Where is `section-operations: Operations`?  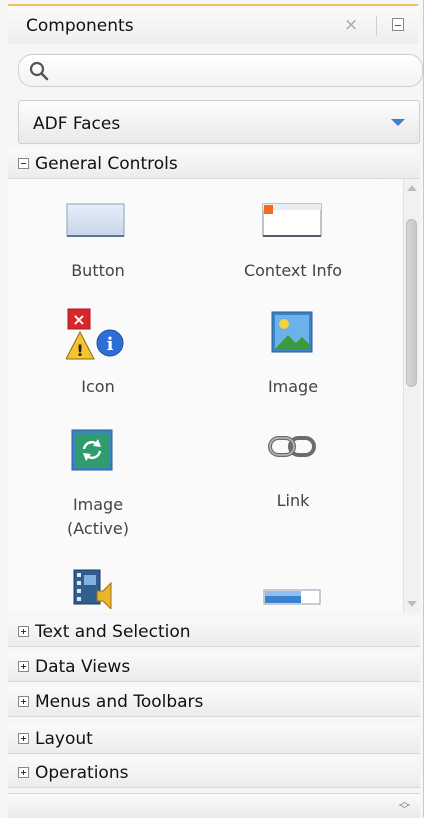 section-operations: Operations is located at coordinates (214, 773).